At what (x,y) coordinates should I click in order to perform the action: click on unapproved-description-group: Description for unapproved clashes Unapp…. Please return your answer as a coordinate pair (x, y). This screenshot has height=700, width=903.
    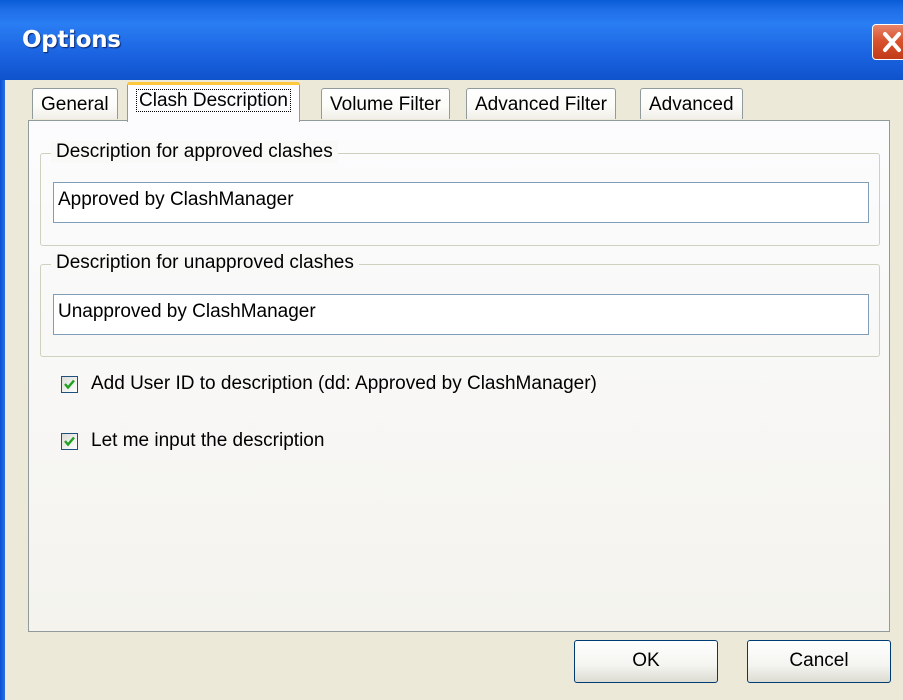
    Looking at the image, I should click on (460, 304).